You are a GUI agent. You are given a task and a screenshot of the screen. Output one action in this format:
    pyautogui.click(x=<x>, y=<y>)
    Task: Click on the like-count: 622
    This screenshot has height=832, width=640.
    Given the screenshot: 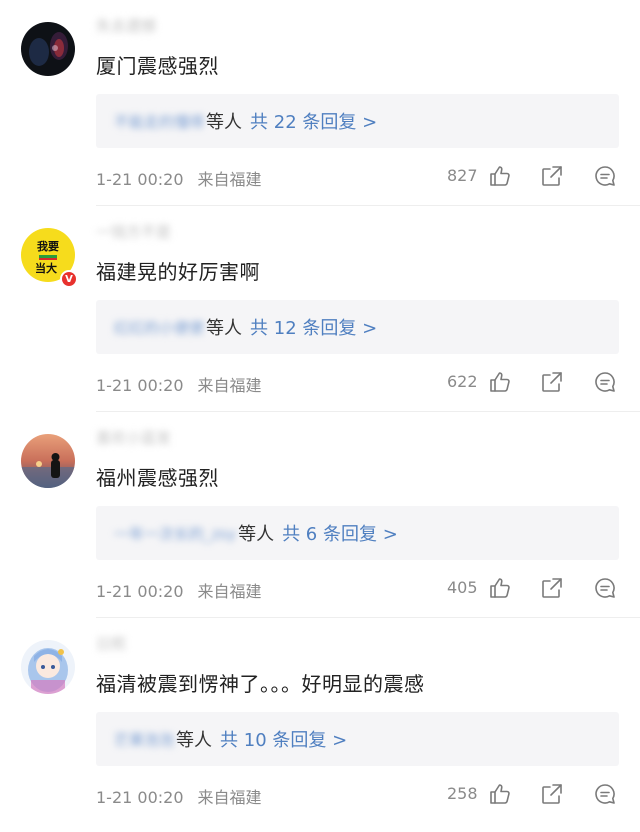 What is the action you would take?
    pyautogui.click(x=462, y=381)
    